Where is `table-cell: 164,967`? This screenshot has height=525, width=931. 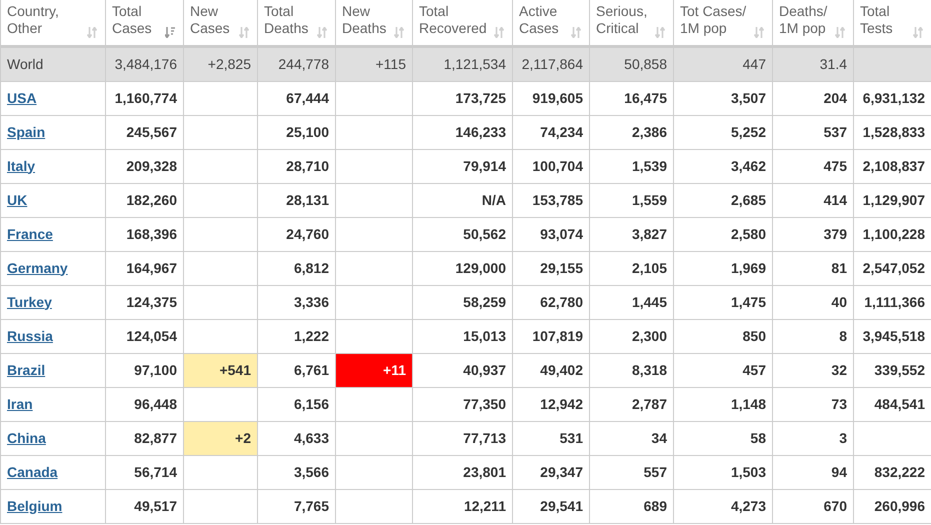 table-cell: 164,967 is located at coordinates (145, 268).